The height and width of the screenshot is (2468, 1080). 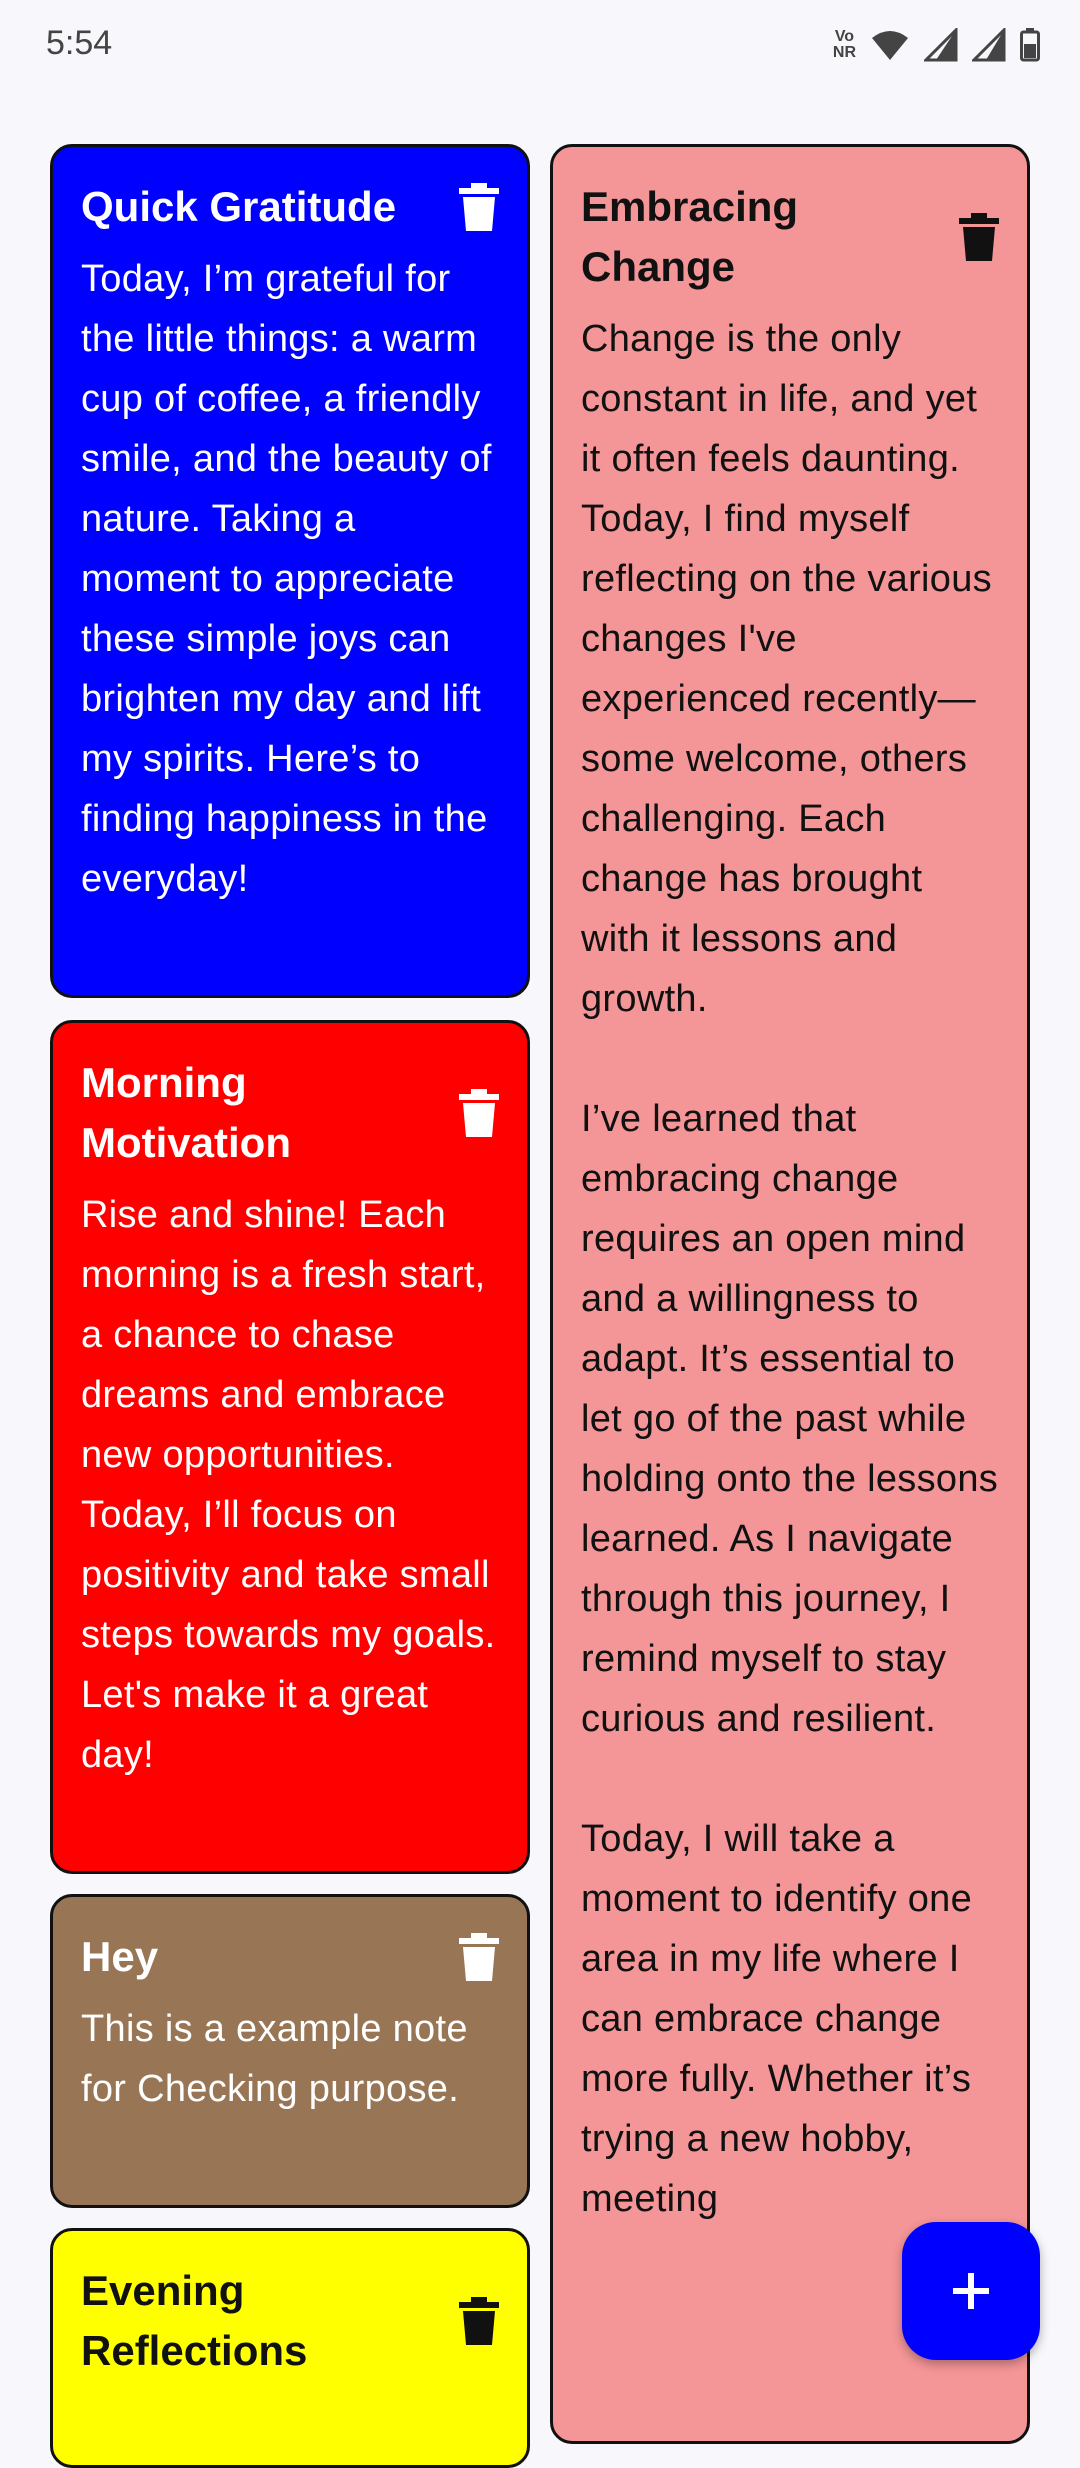 I want to click on note-title: Embracing Change, so click(x=690, y=236).